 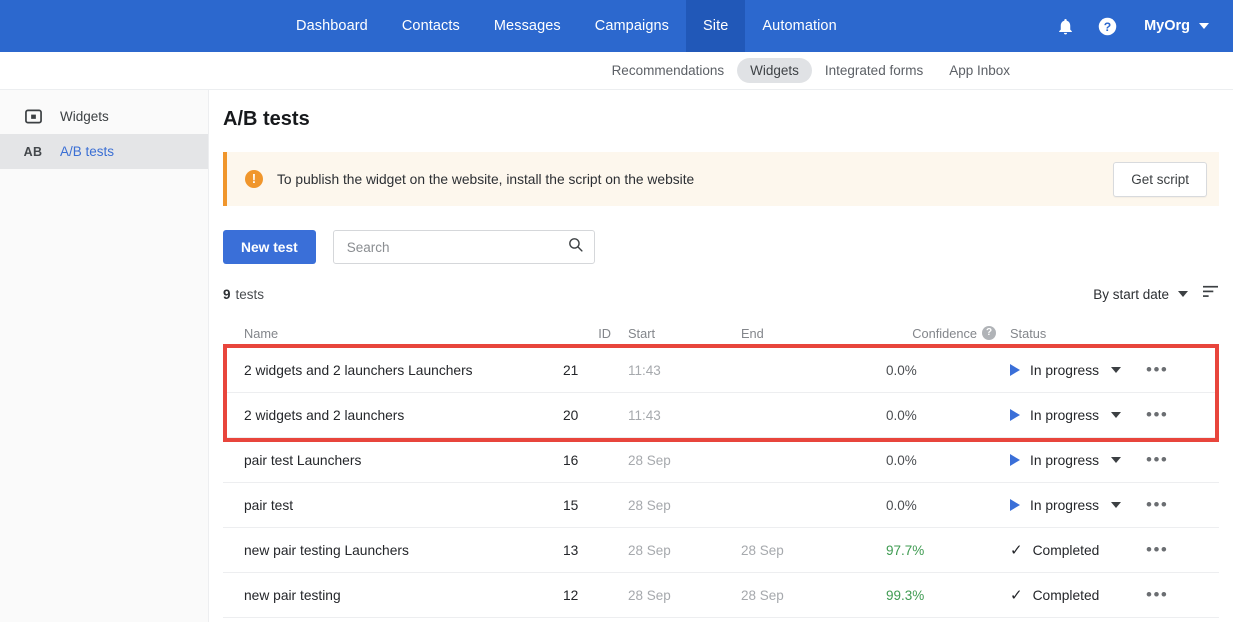 What do you see at coordinates (1167, 26) in the screenshot?
I see `org-name: MyOrg` at bounding box center [1167, 26].